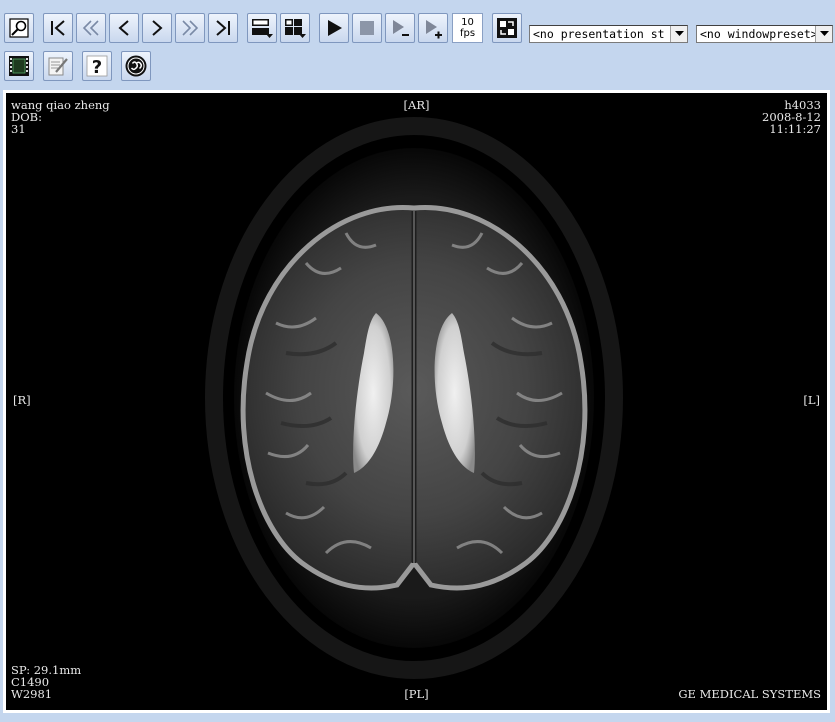 Image resolution: width=835 pixels, height=722 pixels. I want to click on stop-icon, so click(367, 28).